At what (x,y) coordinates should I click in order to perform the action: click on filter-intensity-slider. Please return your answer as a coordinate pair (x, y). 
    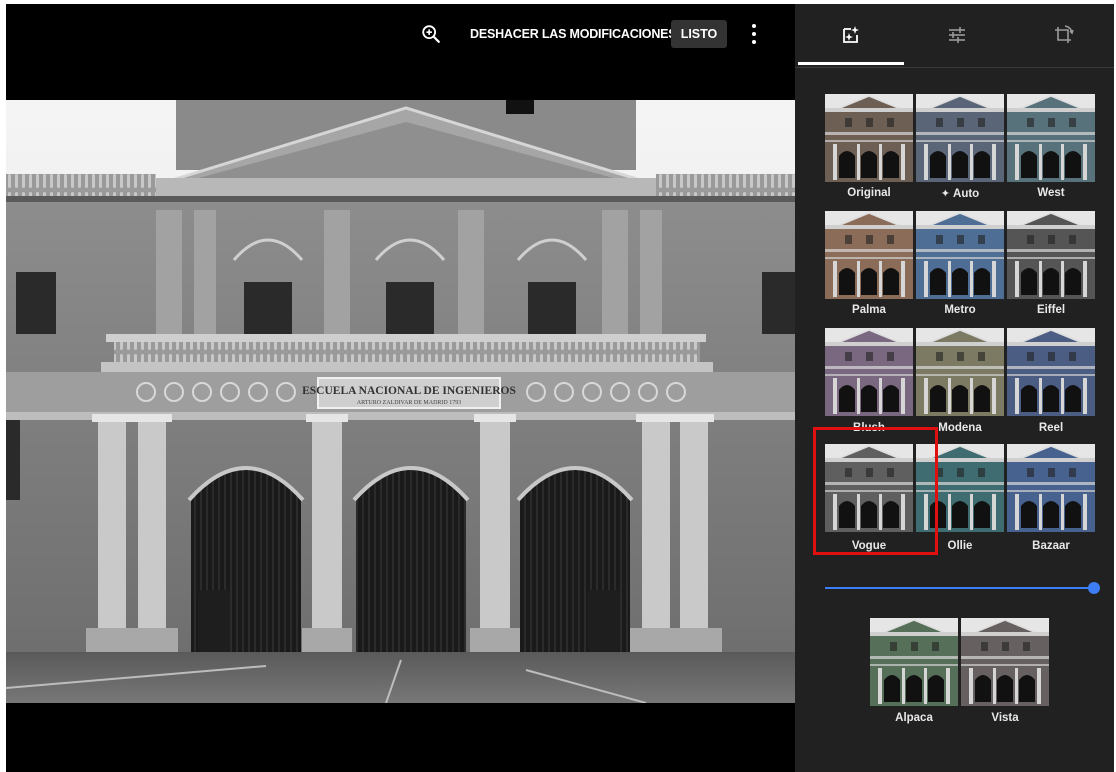
    Looking at the image, I should click on (960, 588).